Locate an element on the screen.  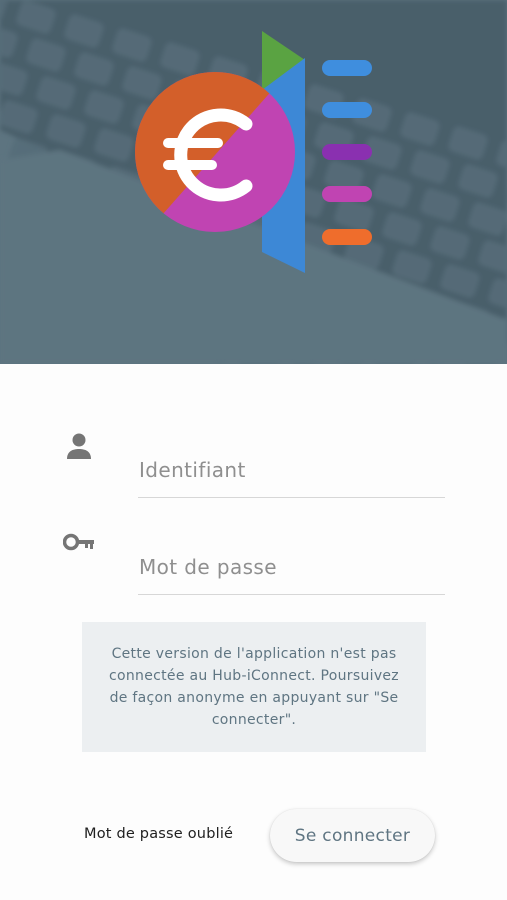
logo-lines is located at coordinates (347, 152).